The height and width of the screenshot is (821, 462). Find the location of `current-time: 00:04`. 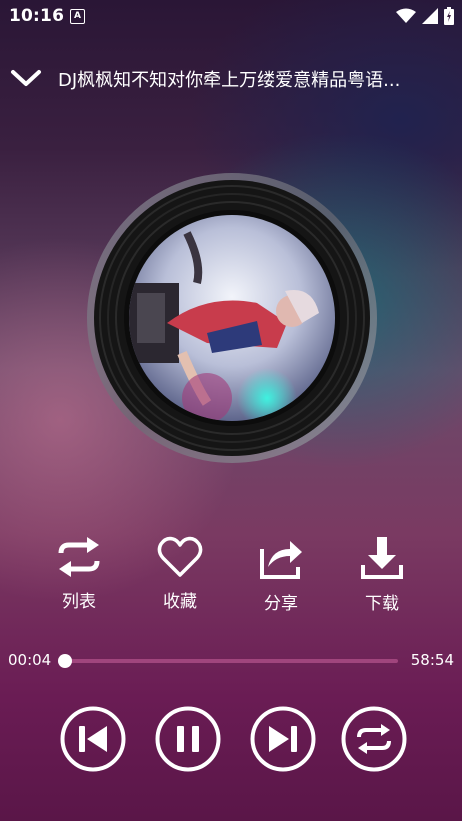

current-time: 00:04 is located at coordinates (30, 660).